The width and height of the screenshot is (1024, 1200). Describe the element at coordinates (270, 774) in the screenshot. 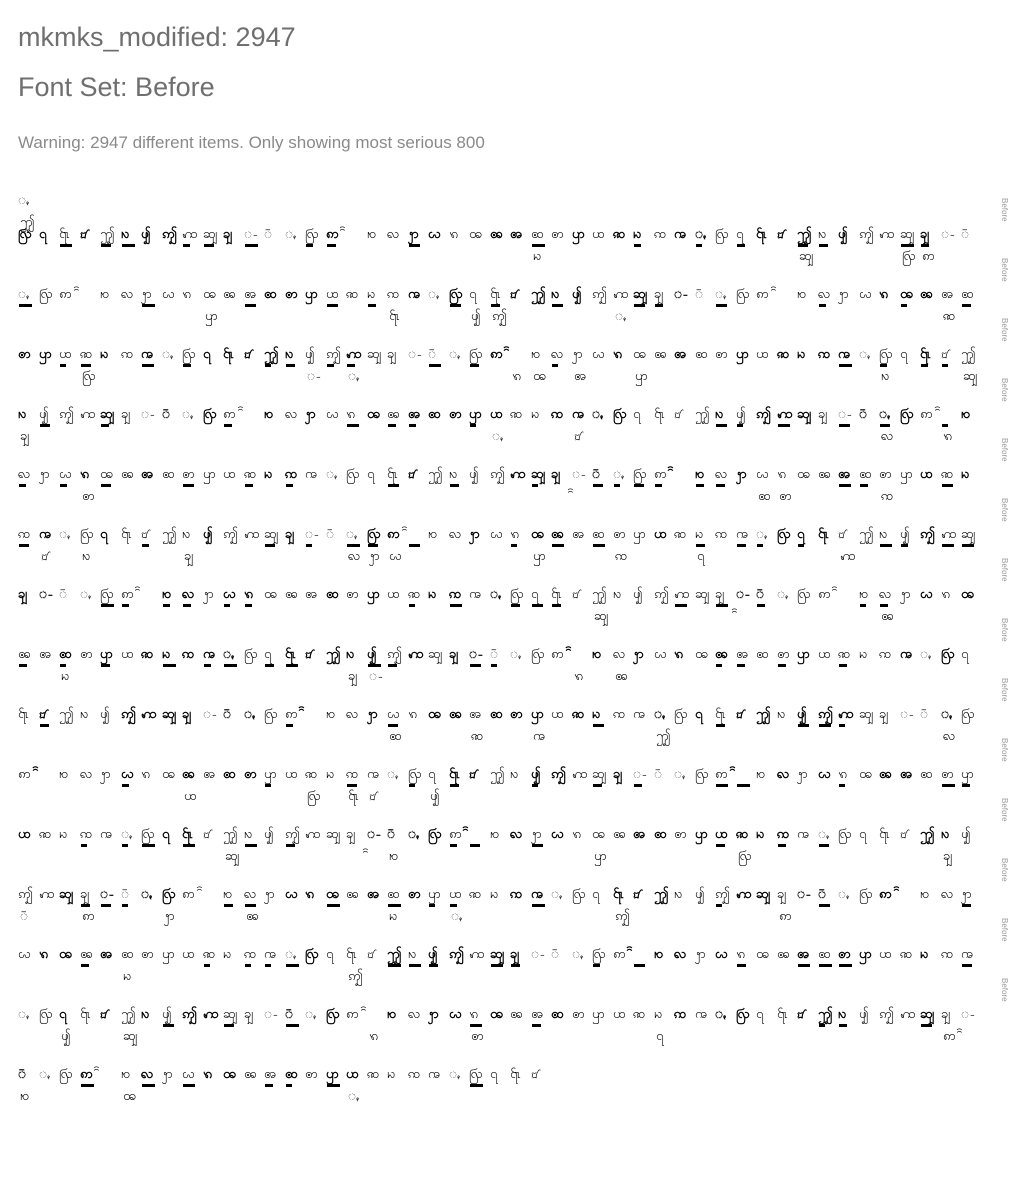

I see `glyph-sample: ꩥ` at that location.